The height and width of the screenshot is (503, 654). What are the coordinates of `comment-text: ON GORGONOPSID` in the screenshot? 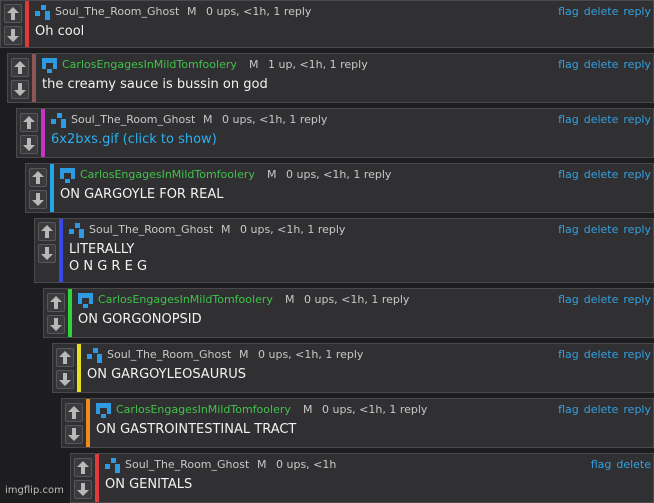 It's located at (140, 319).